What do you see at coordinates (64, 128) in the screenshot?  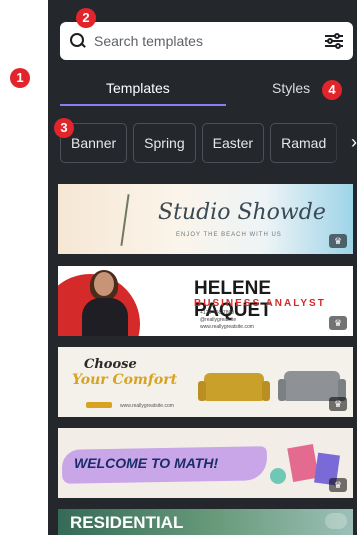 I see `callout-badge: 3` at bounding box center [64, 128].